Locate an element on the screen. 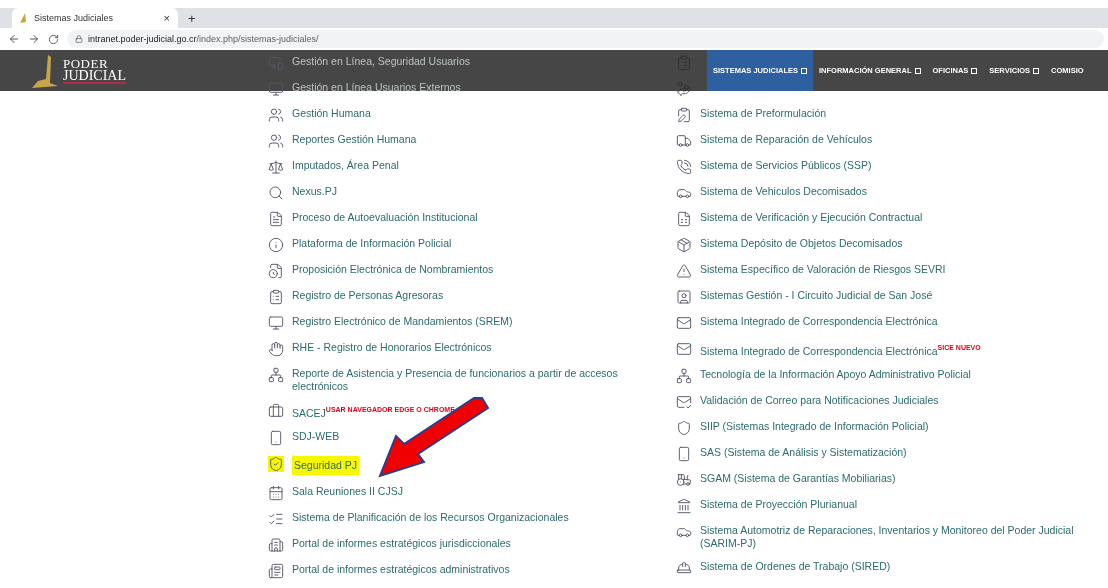 Image resolution: width=1108 pixels, height=588 pixels. hand-icon is located at coordinates (276, 349).